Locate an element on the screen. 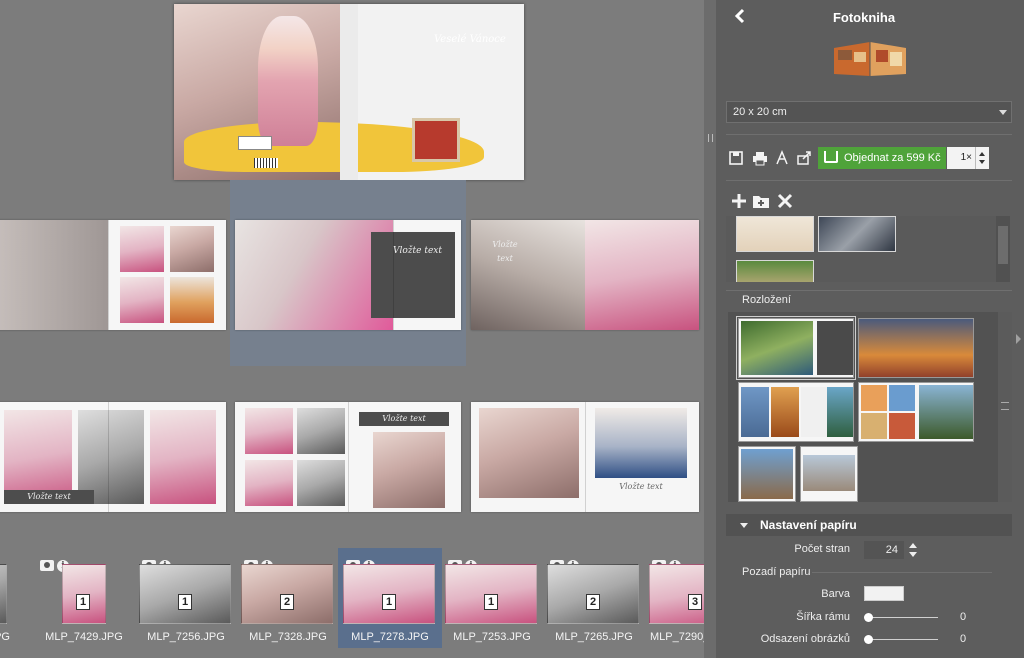 The height and width of the screenshot is (658, 1024). frame-width-slider-knob is located at coordinates (868, 617).